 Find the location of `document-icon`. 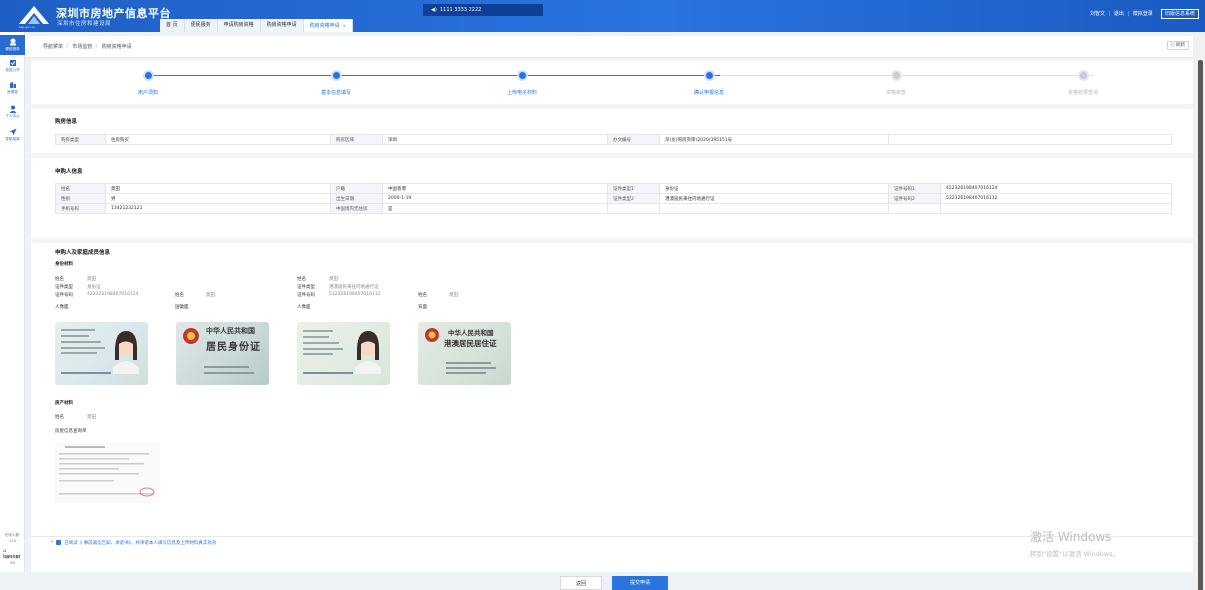

document-icon is located at coordinates (107, 471).